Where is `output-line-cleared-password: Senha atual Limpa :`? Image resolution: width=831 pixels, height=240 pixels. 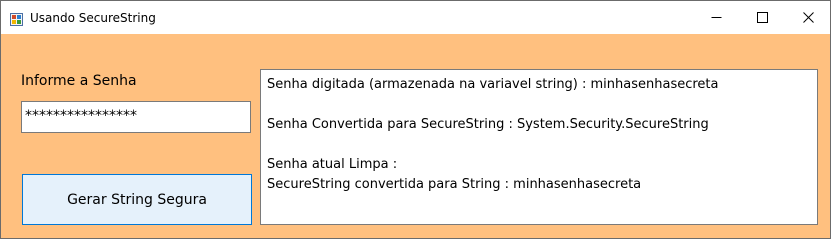
output-line-cleared-password: Senha atual Limpa : is located at coordinates (332, 164).